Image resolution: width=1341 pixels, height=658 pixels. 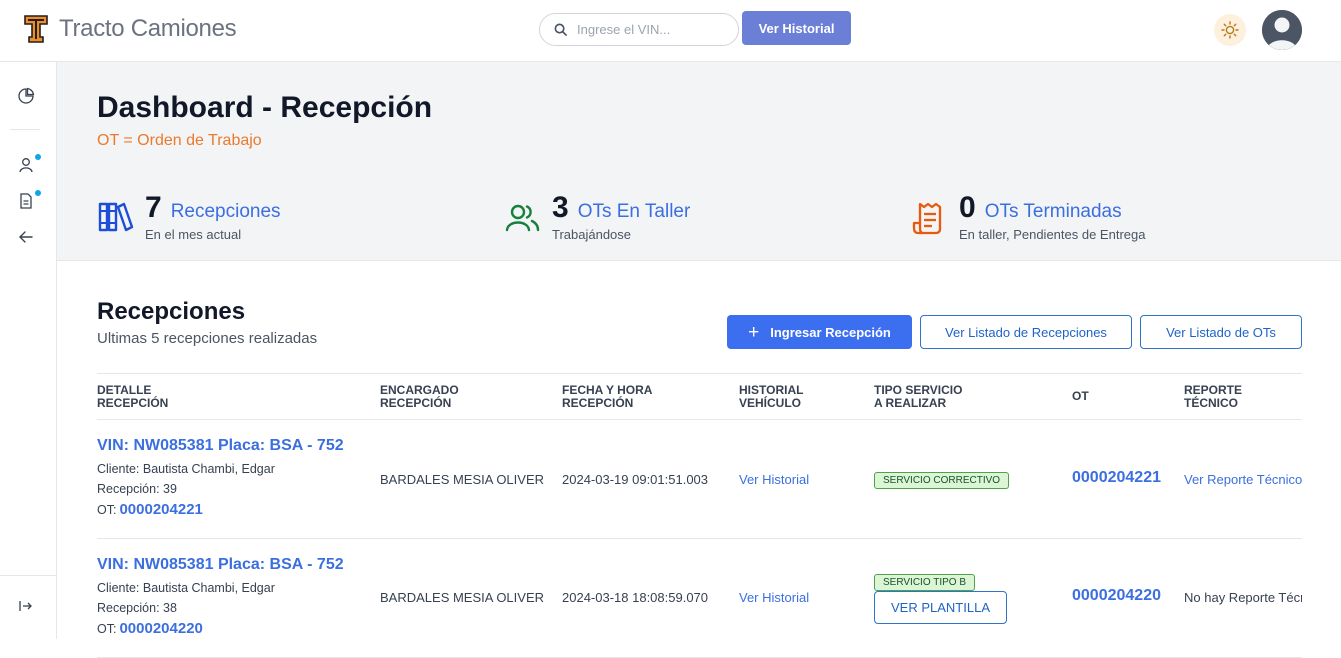 What do you see at coordinates (522, 218) in the screenshot?
I see `users-icon` at bounding box center [522, 218].